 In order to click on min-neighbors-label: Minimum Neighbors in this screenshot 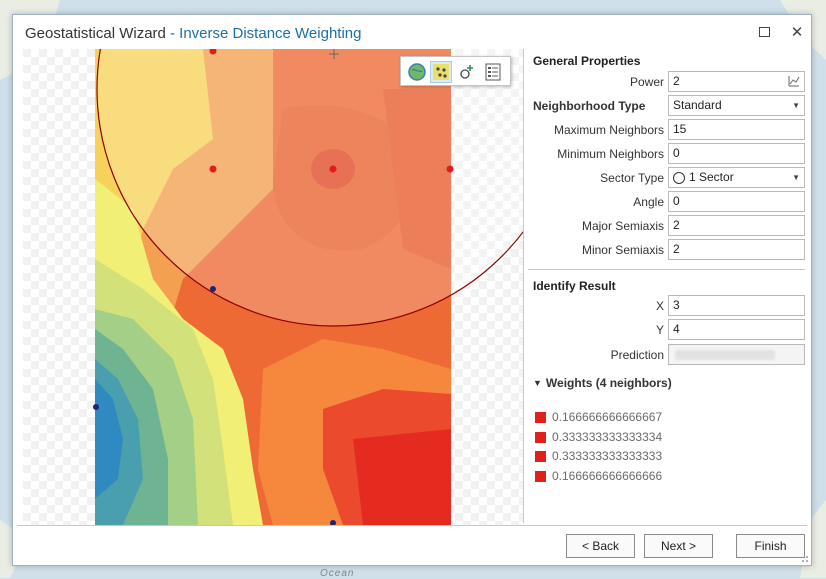, I will do `click(610, 154)`.